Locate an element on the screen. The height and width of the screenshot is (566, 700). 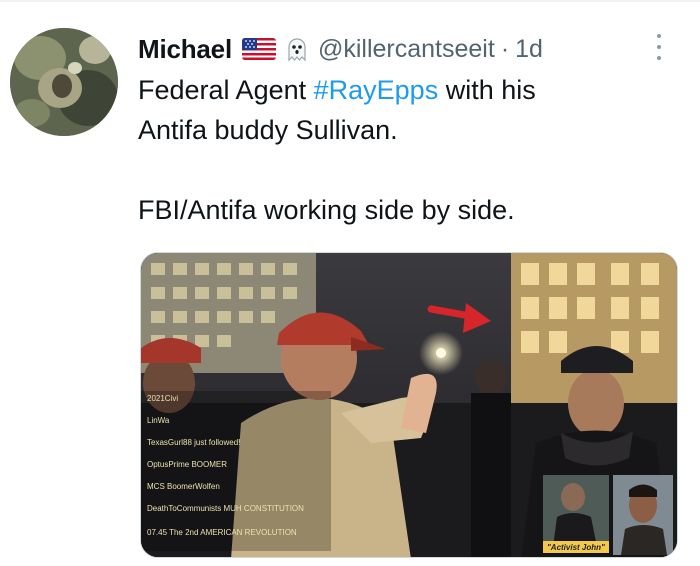
chat-line: 2021Civi is located at coordinates (162, 398).